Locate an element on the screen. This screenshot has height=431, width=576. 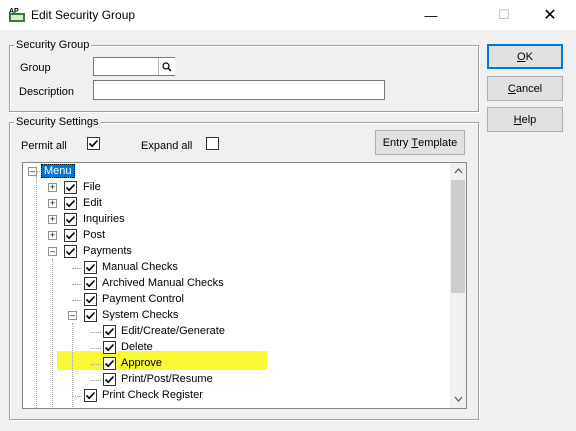
window-title: Edit Security Group is located at coordinates (83, 15).